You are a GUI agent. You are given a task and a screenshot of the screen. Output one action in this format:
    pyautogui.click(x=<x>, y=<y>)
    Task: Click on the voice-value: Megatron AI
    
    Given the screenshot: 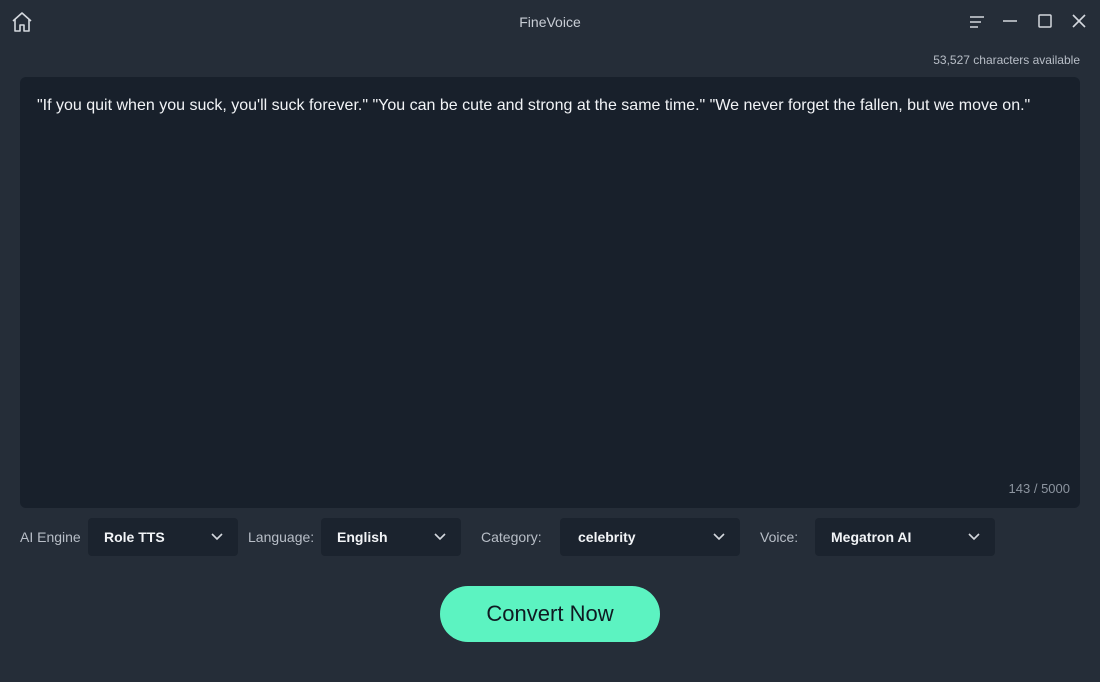 What is the action you would take?
    pyautogui.click(x=871, y=537)
    